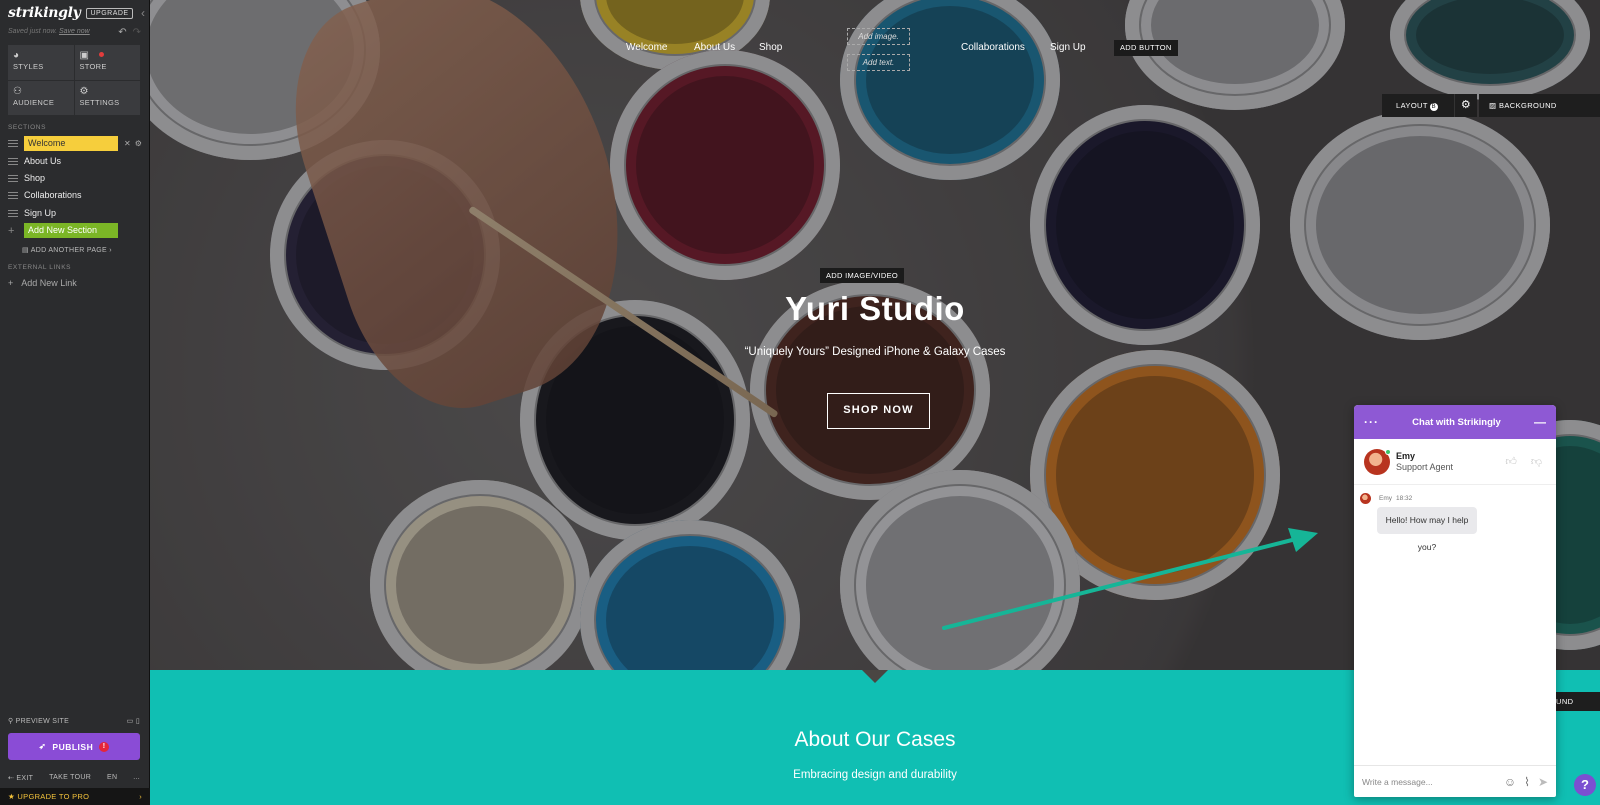 The image size is (1600, 805). I want to click on agent-info: Emy Support Agent, so click(1424, 461).